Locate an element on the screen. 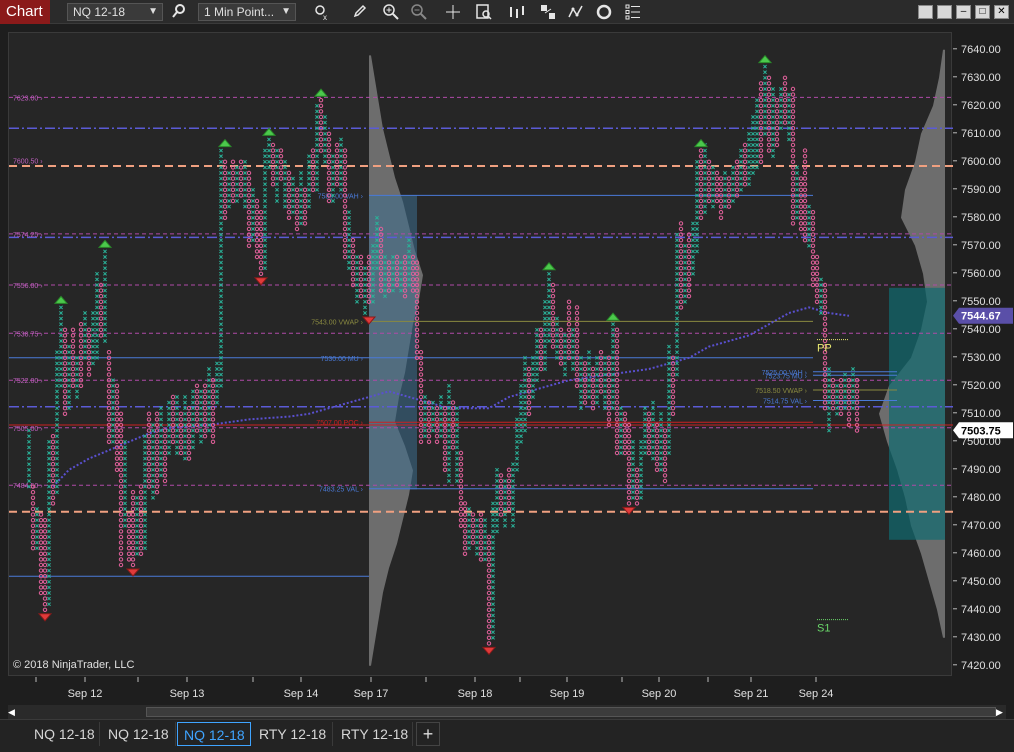 This screenshot has height=752, width=1014. search-icon is located at coordinates (179, 12).